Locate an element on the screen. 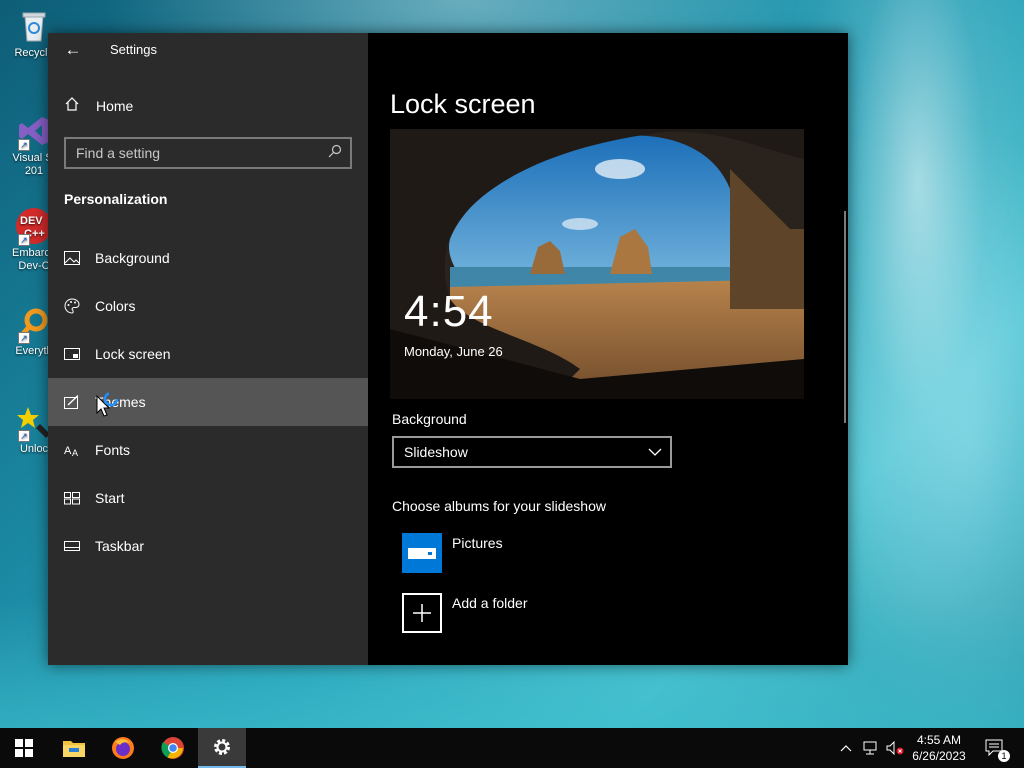 This screenshot has height=768, width=1024. window-title: Settings is located at coordinates (133, 49).